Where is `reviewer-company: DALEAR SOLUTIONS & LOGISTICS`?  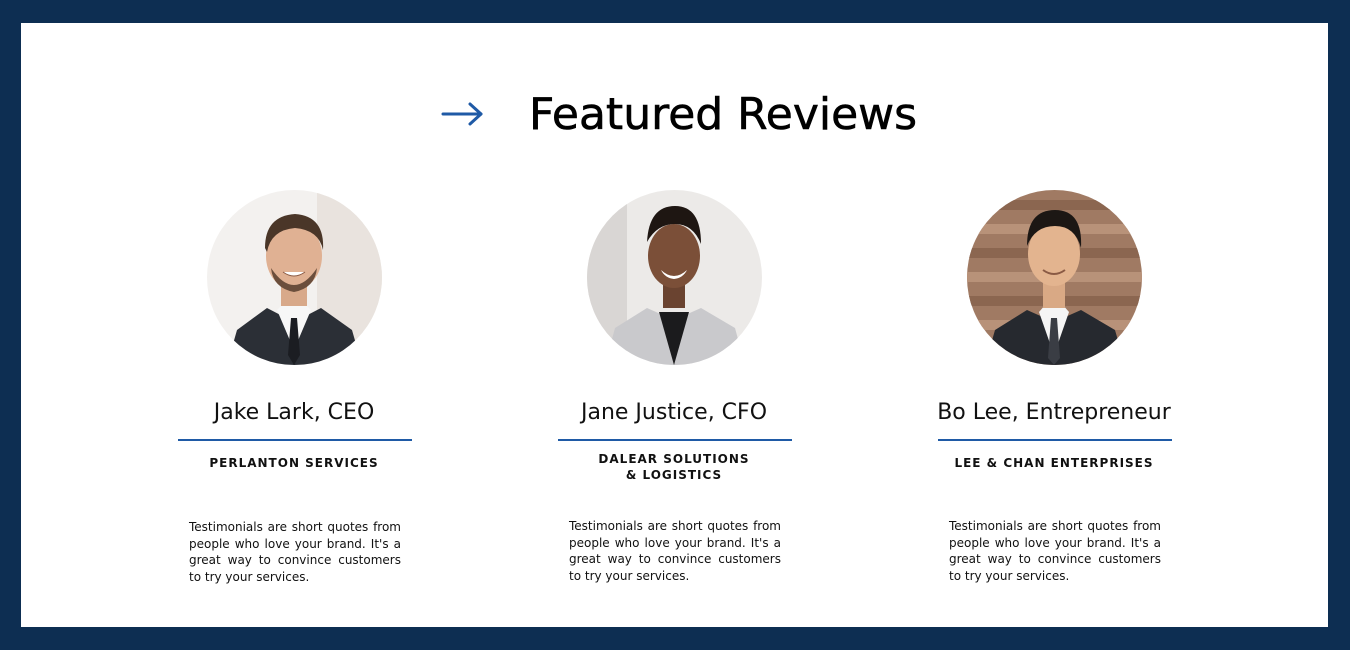
reviewer-company: DALEAR SOLUTIONS & LOGISTICS is located at coordinates (674, 467).